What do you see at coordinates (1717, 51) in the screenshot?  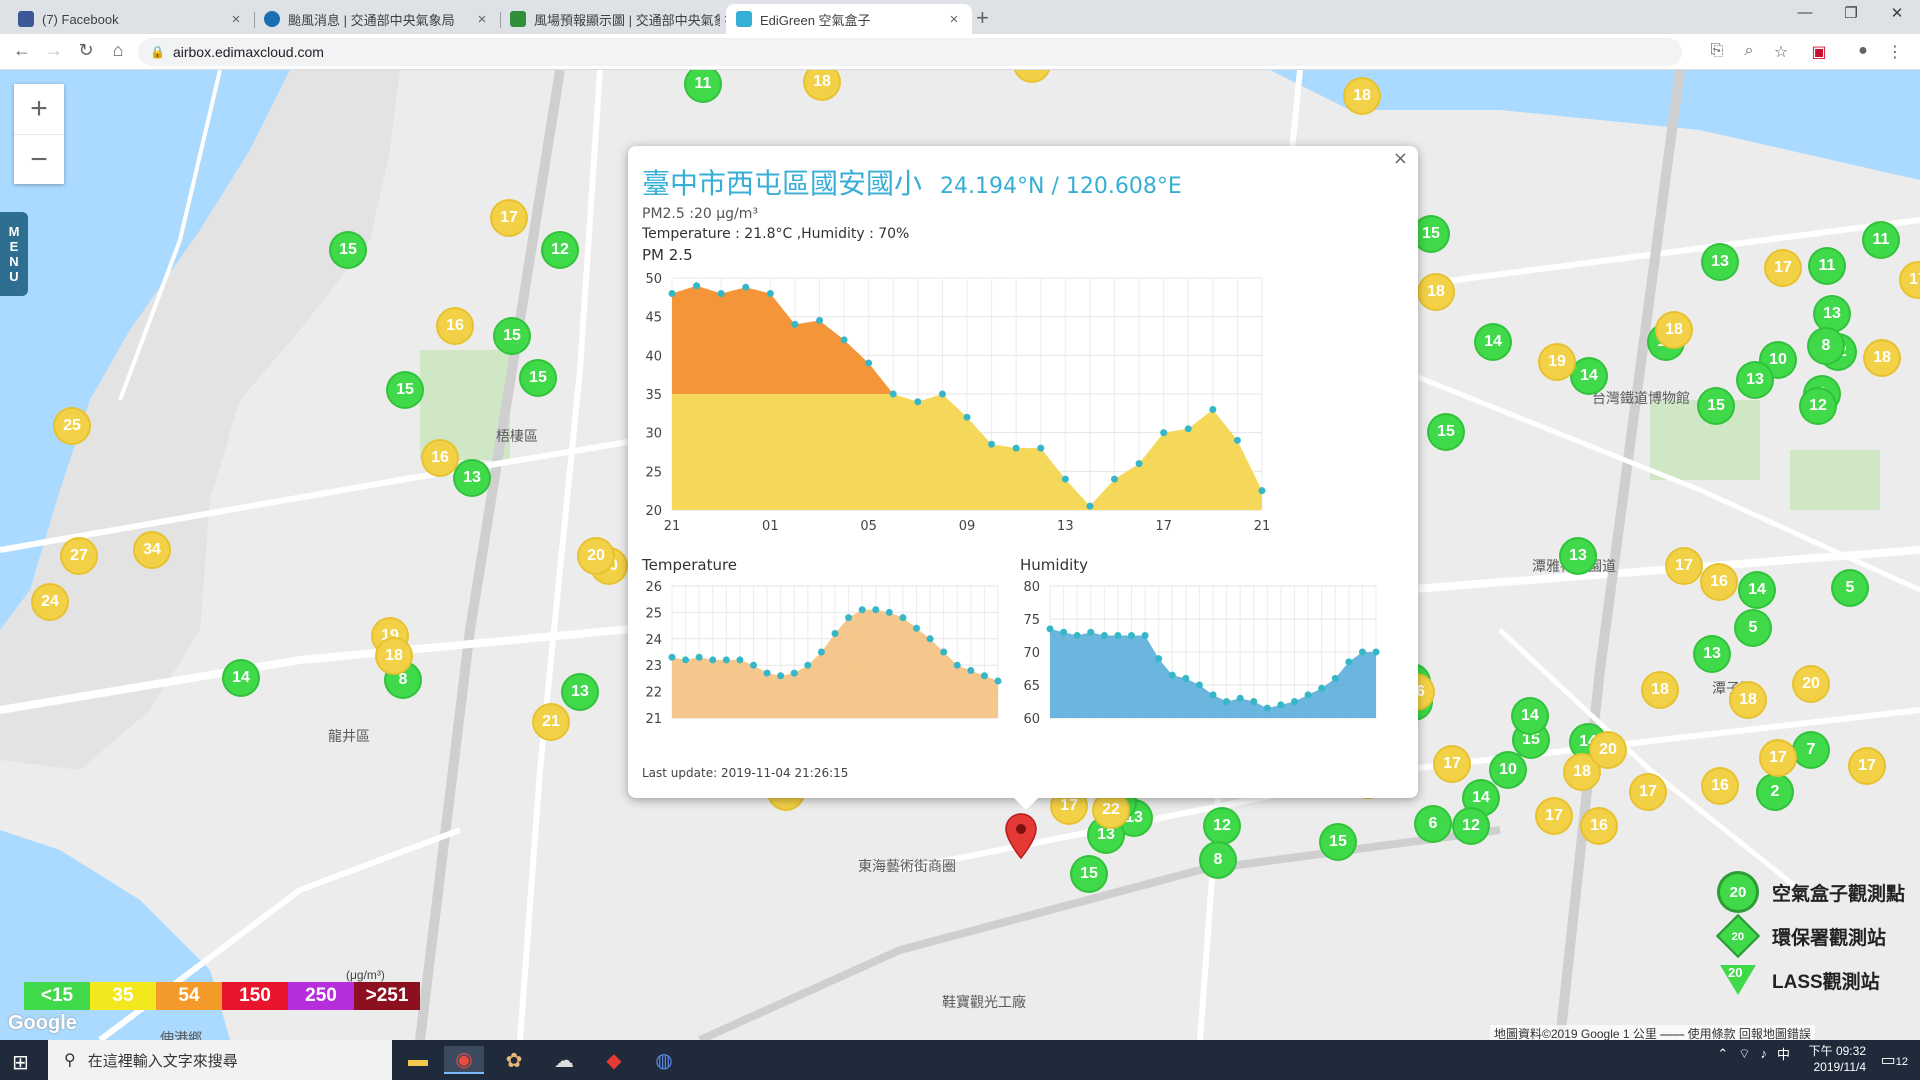 I see `translate-icon: ⎘` at bounding box center [1717, 51].